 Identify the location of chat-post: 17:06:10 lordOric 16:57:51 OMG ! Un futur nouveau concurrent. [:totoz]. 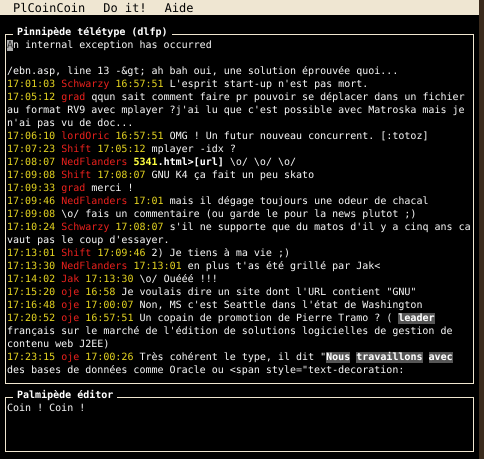
(218, 136).